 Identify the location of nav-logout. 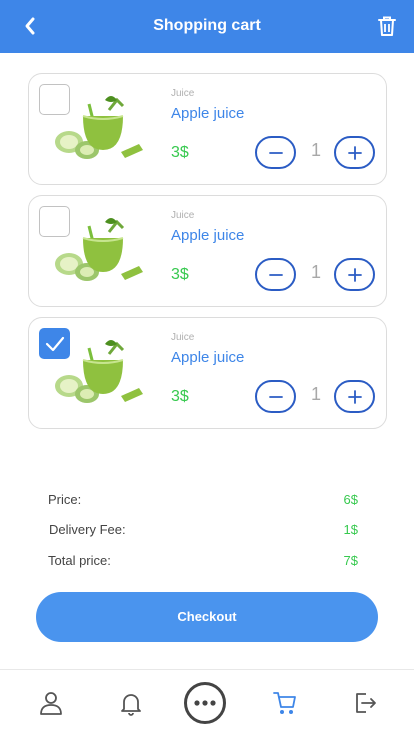
(364, 702).